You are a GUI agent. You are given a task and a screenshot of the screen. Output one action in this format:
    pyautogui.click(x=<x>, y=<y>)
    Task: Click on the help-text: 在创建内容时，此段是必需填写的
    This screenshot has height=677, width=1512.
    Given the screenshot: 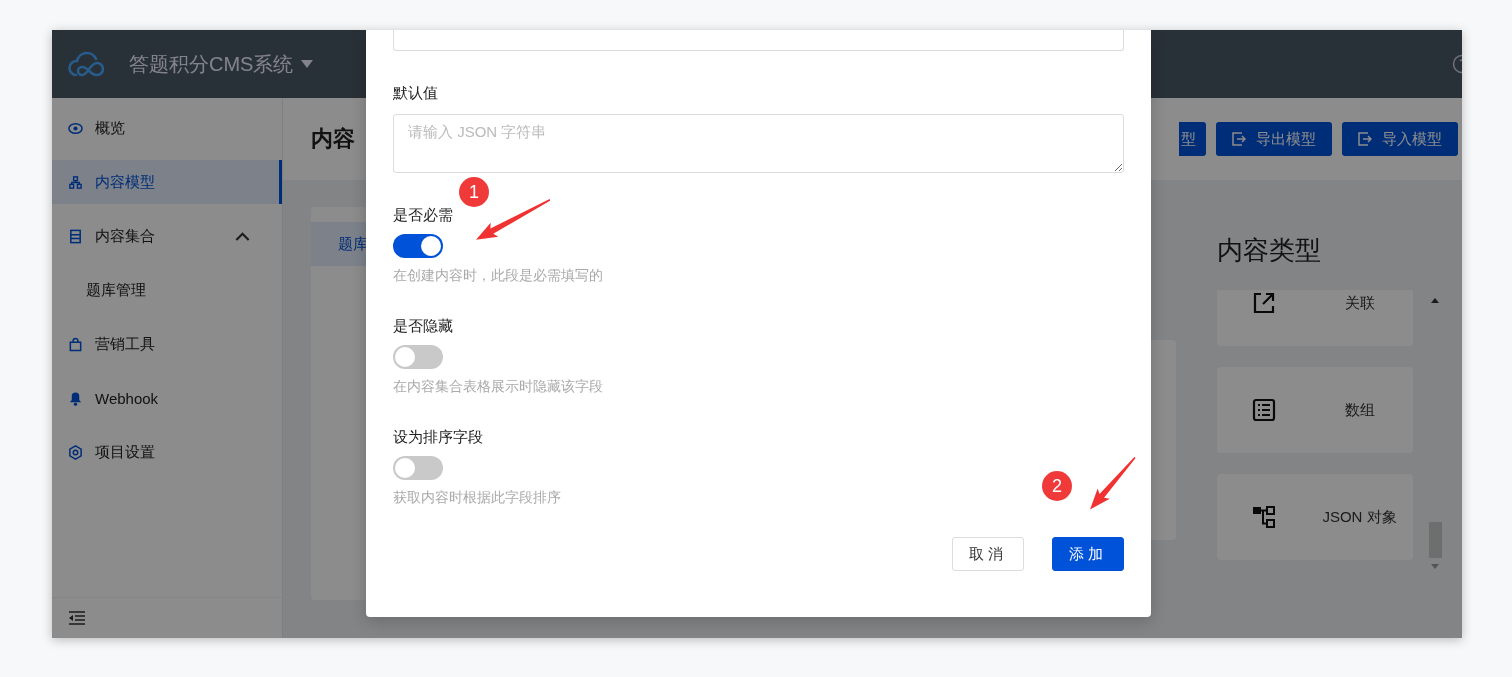 What is the action you would take?
    pyautogui.click(x=498, y=275)
    